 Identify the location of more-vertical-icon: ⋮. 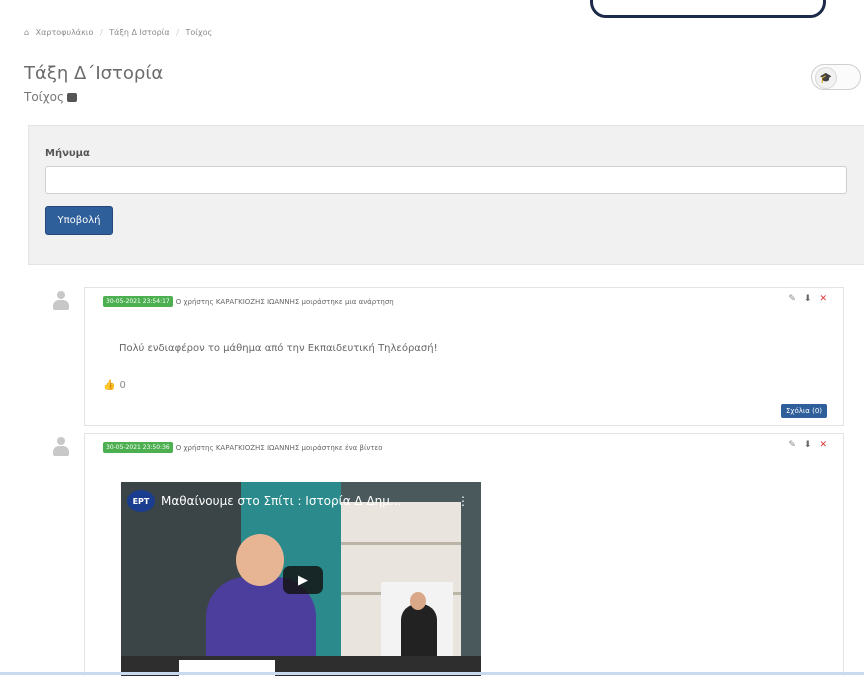
(463, 501).